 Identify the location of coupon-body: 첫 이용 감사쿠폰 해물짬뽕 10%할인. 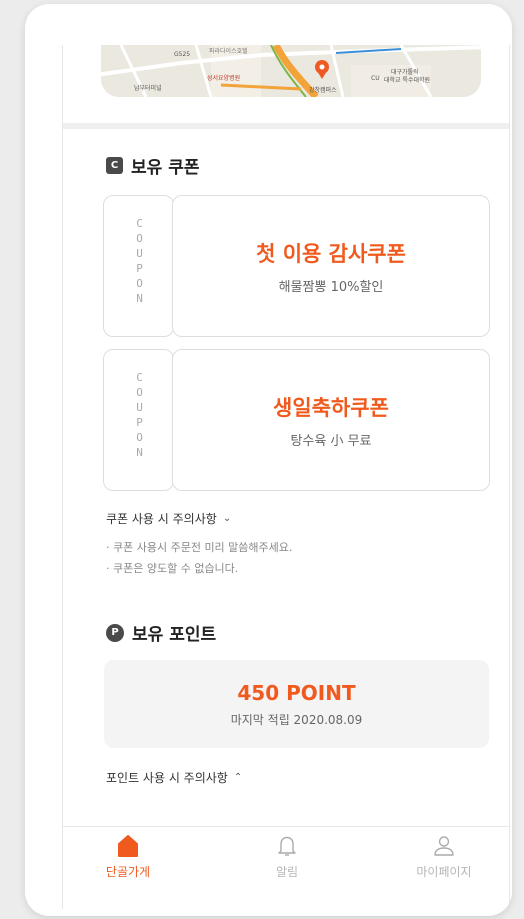
(331, 266).